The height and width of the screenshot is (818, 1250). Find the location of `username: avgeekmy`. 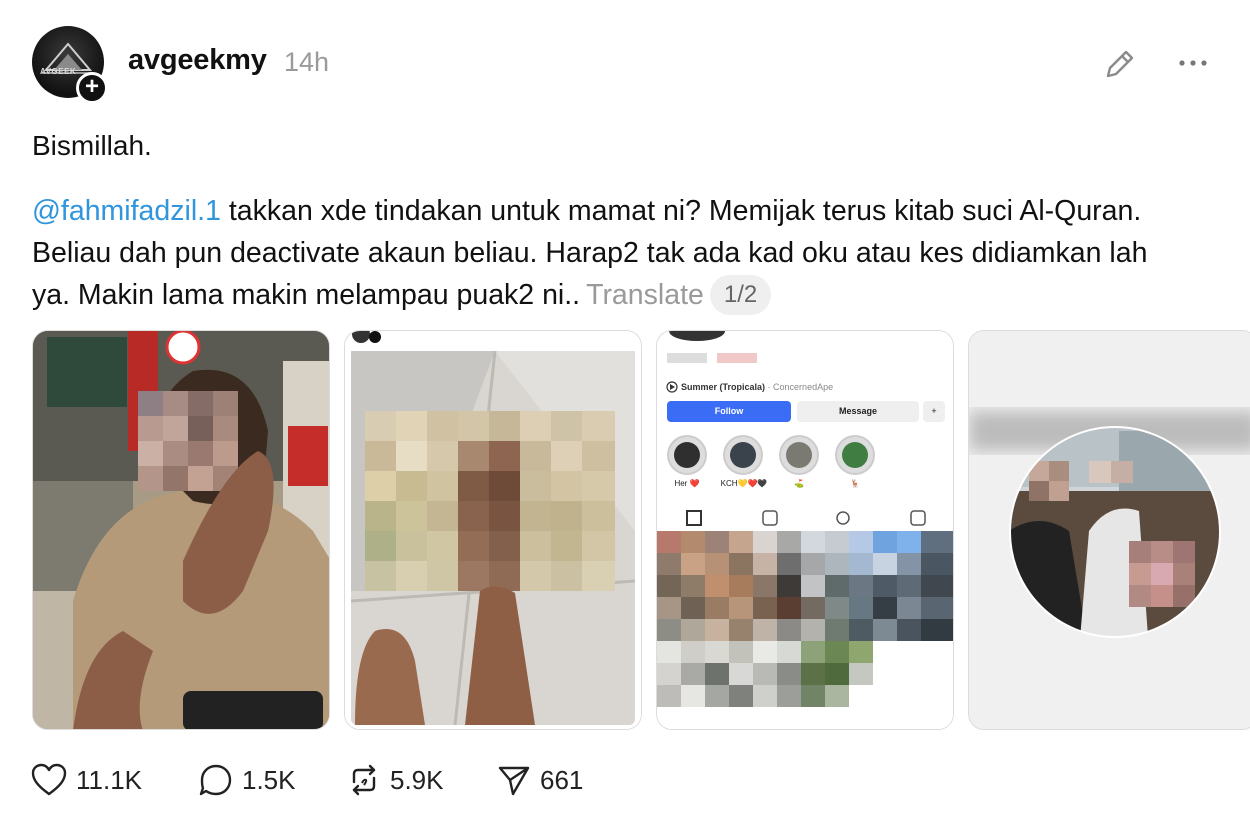

username: avgeekmy is located at coordinates (197, 60).